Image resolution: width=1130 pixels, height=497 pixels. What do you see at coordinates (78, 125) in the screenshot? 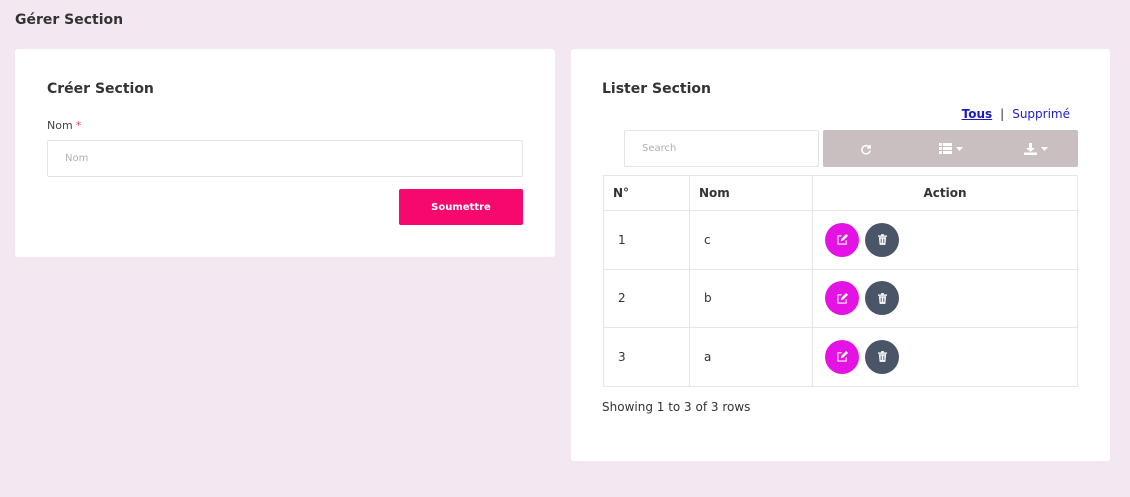
I see `required-asterisk: *` at bounding box center [78, 125].